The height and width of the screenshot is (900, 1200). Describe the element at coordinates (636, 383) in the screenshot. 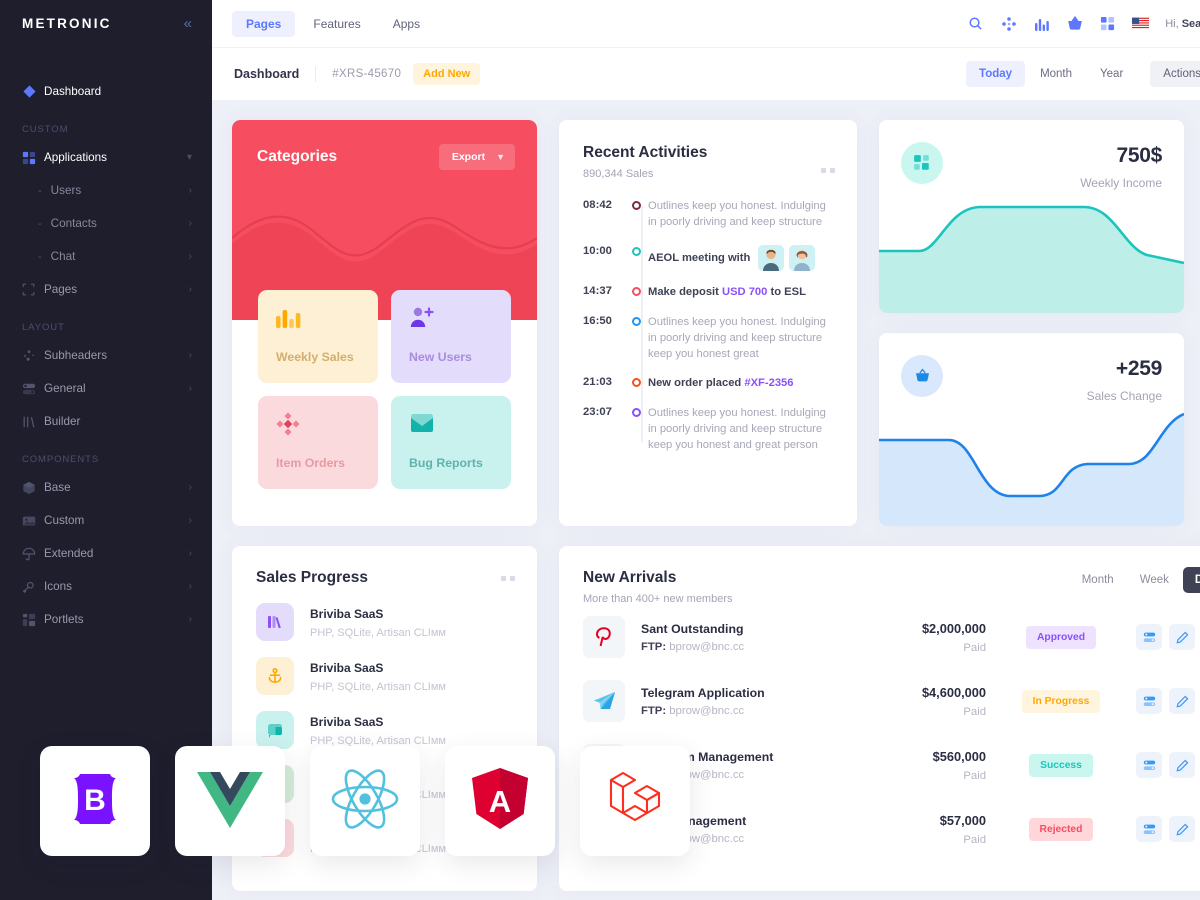

I see `timeline-dot-icon` at that location.